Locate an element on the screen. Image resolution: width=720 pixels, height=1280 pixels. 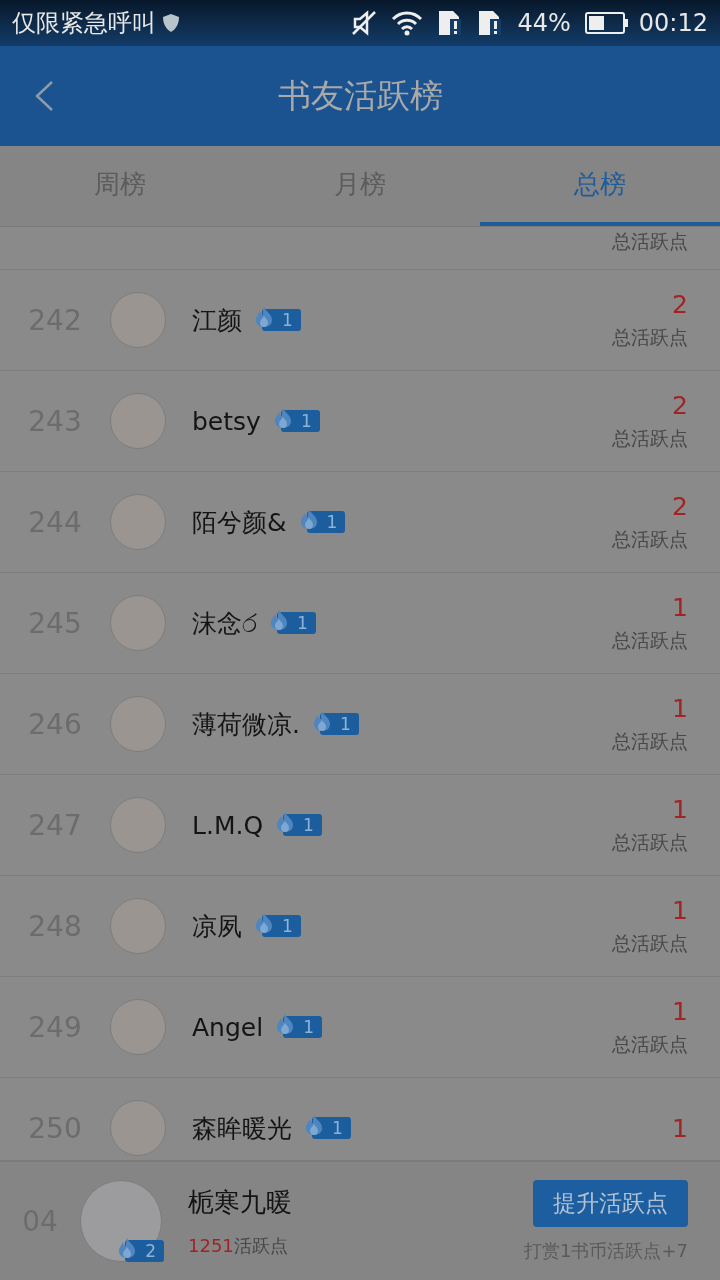
wifi-icon is located at coordinates (407, 23).